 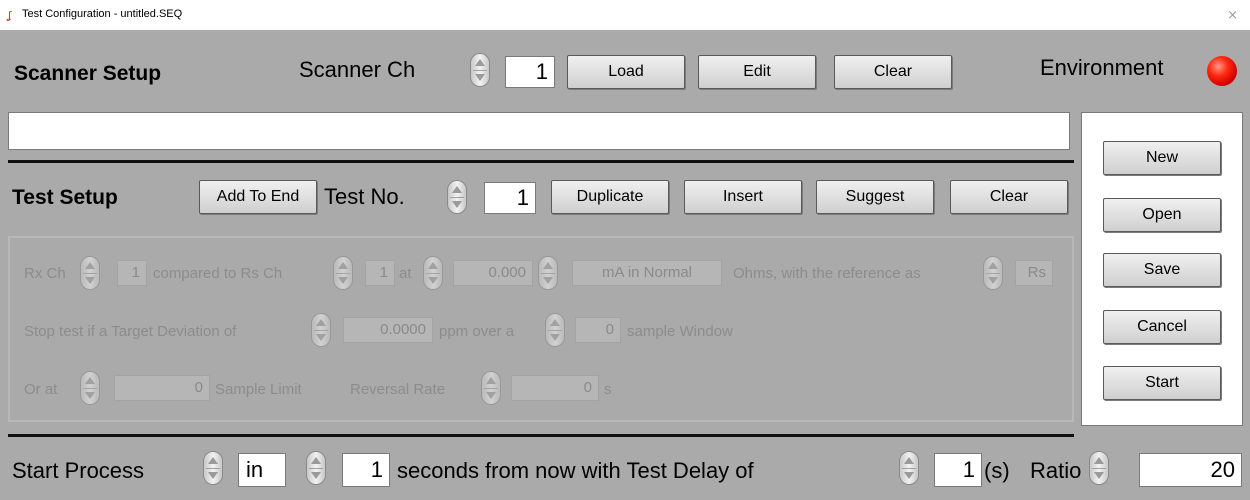 I want to click on cancel-button: Cancel, so click(x=1162, y=327).